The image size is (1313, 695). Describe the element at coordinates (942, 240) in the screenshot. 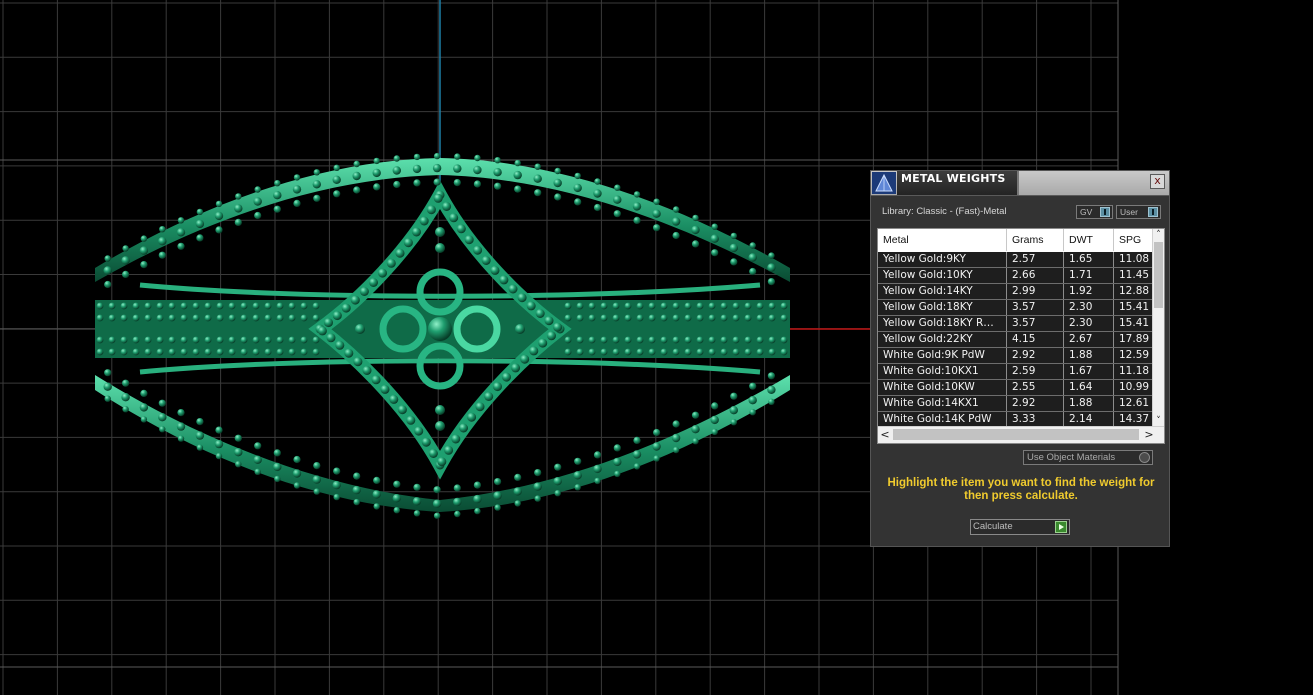

I see `column-header-metal: Metal` at that location.